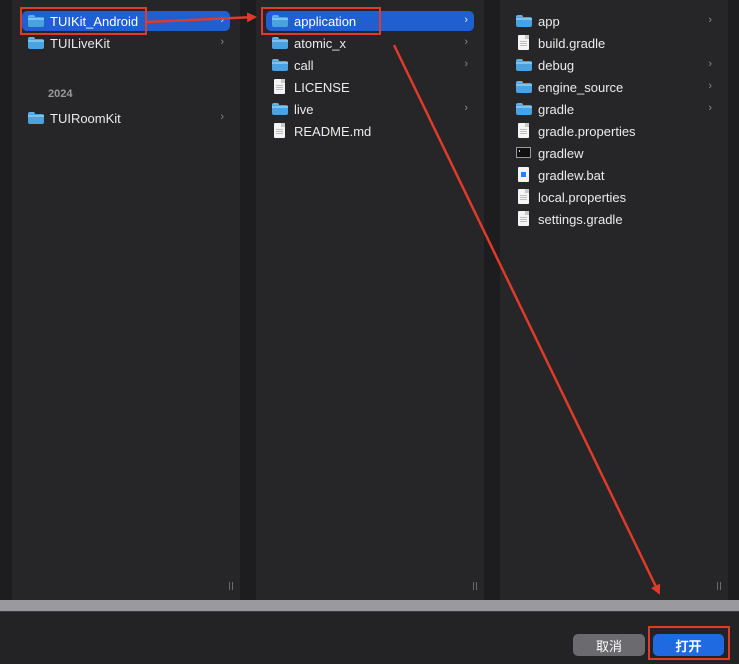 The width and height of the screenshot is (739, 664). I want to click on row-label: TUILiveKit, so click(80, 43).